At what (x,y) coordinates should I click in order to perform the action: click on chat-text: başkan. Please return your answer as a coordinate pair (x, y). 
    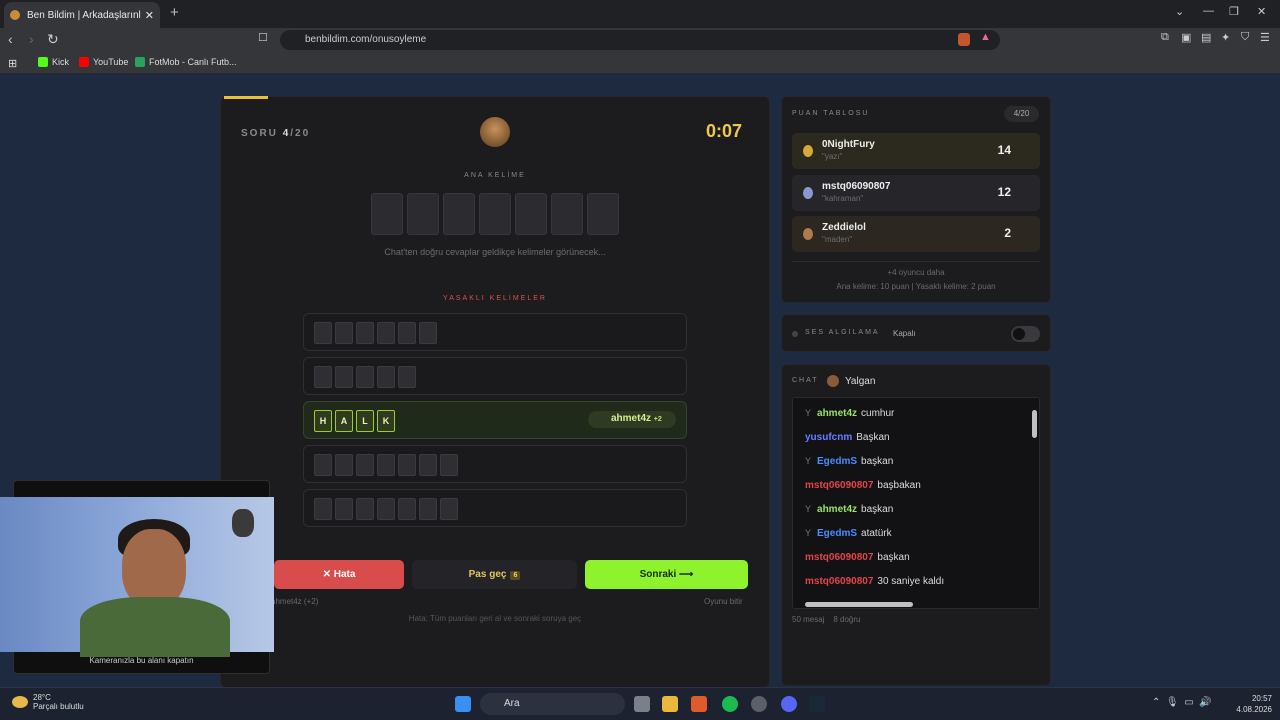
    Looking at the image, I should click on (893, 557).